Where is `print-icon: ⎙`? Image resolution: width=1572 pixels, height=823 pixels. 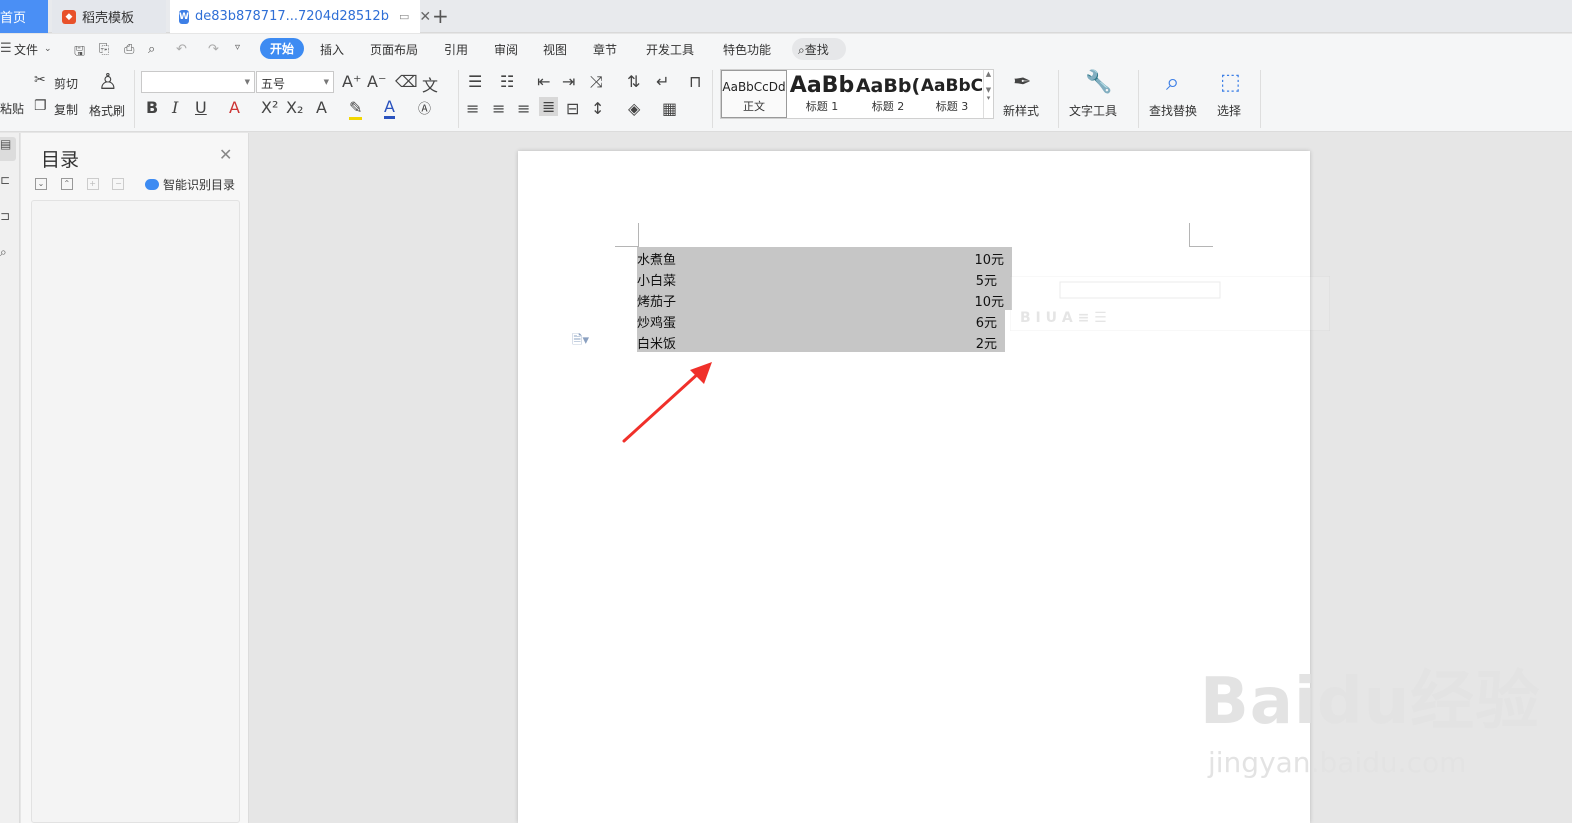
print-icon: ⎙ is located at coordinates (129, 49).